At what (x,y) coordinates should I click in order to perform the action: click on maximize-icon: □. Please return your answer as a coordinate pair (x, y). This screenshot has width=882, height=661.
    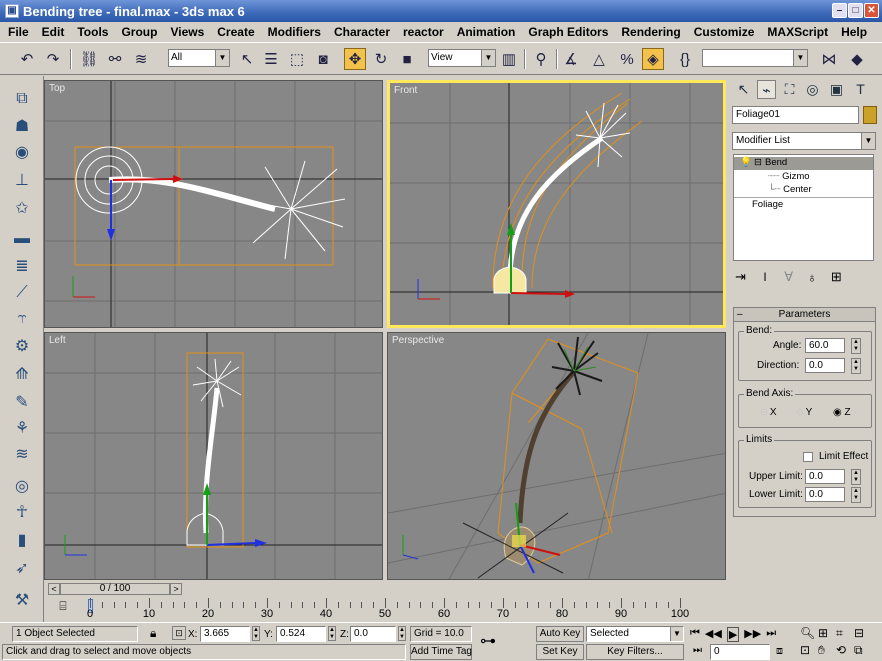
    Looking at the image, I should click on (855, 10).